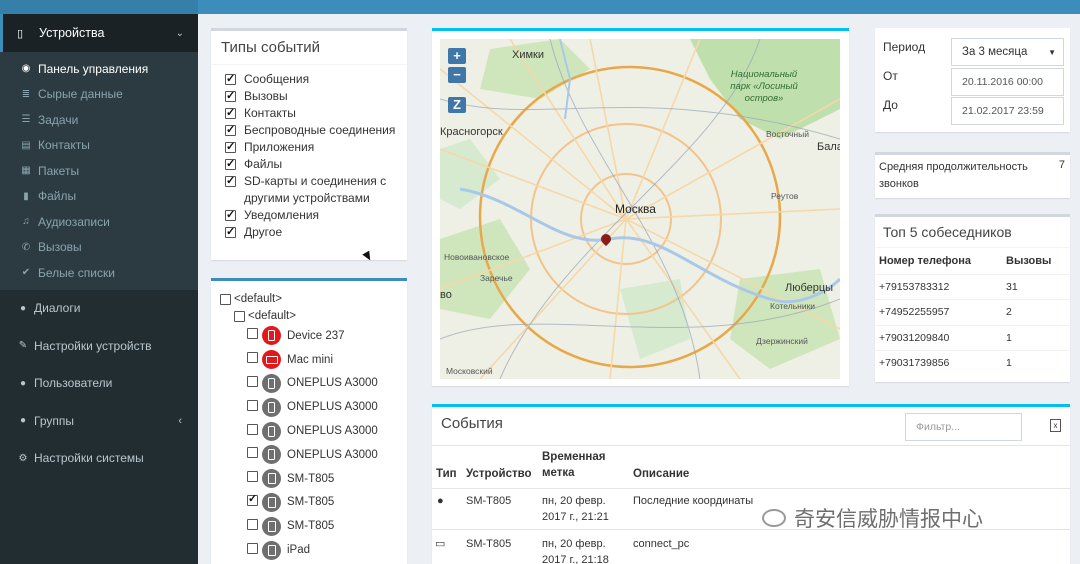 Image resolution: width=1080 pixels, height=564 pixels. What do you see at coordinates (309, 336) in the screenshot?
I see `device-item: Device 237` at bounding box center [309, 336].